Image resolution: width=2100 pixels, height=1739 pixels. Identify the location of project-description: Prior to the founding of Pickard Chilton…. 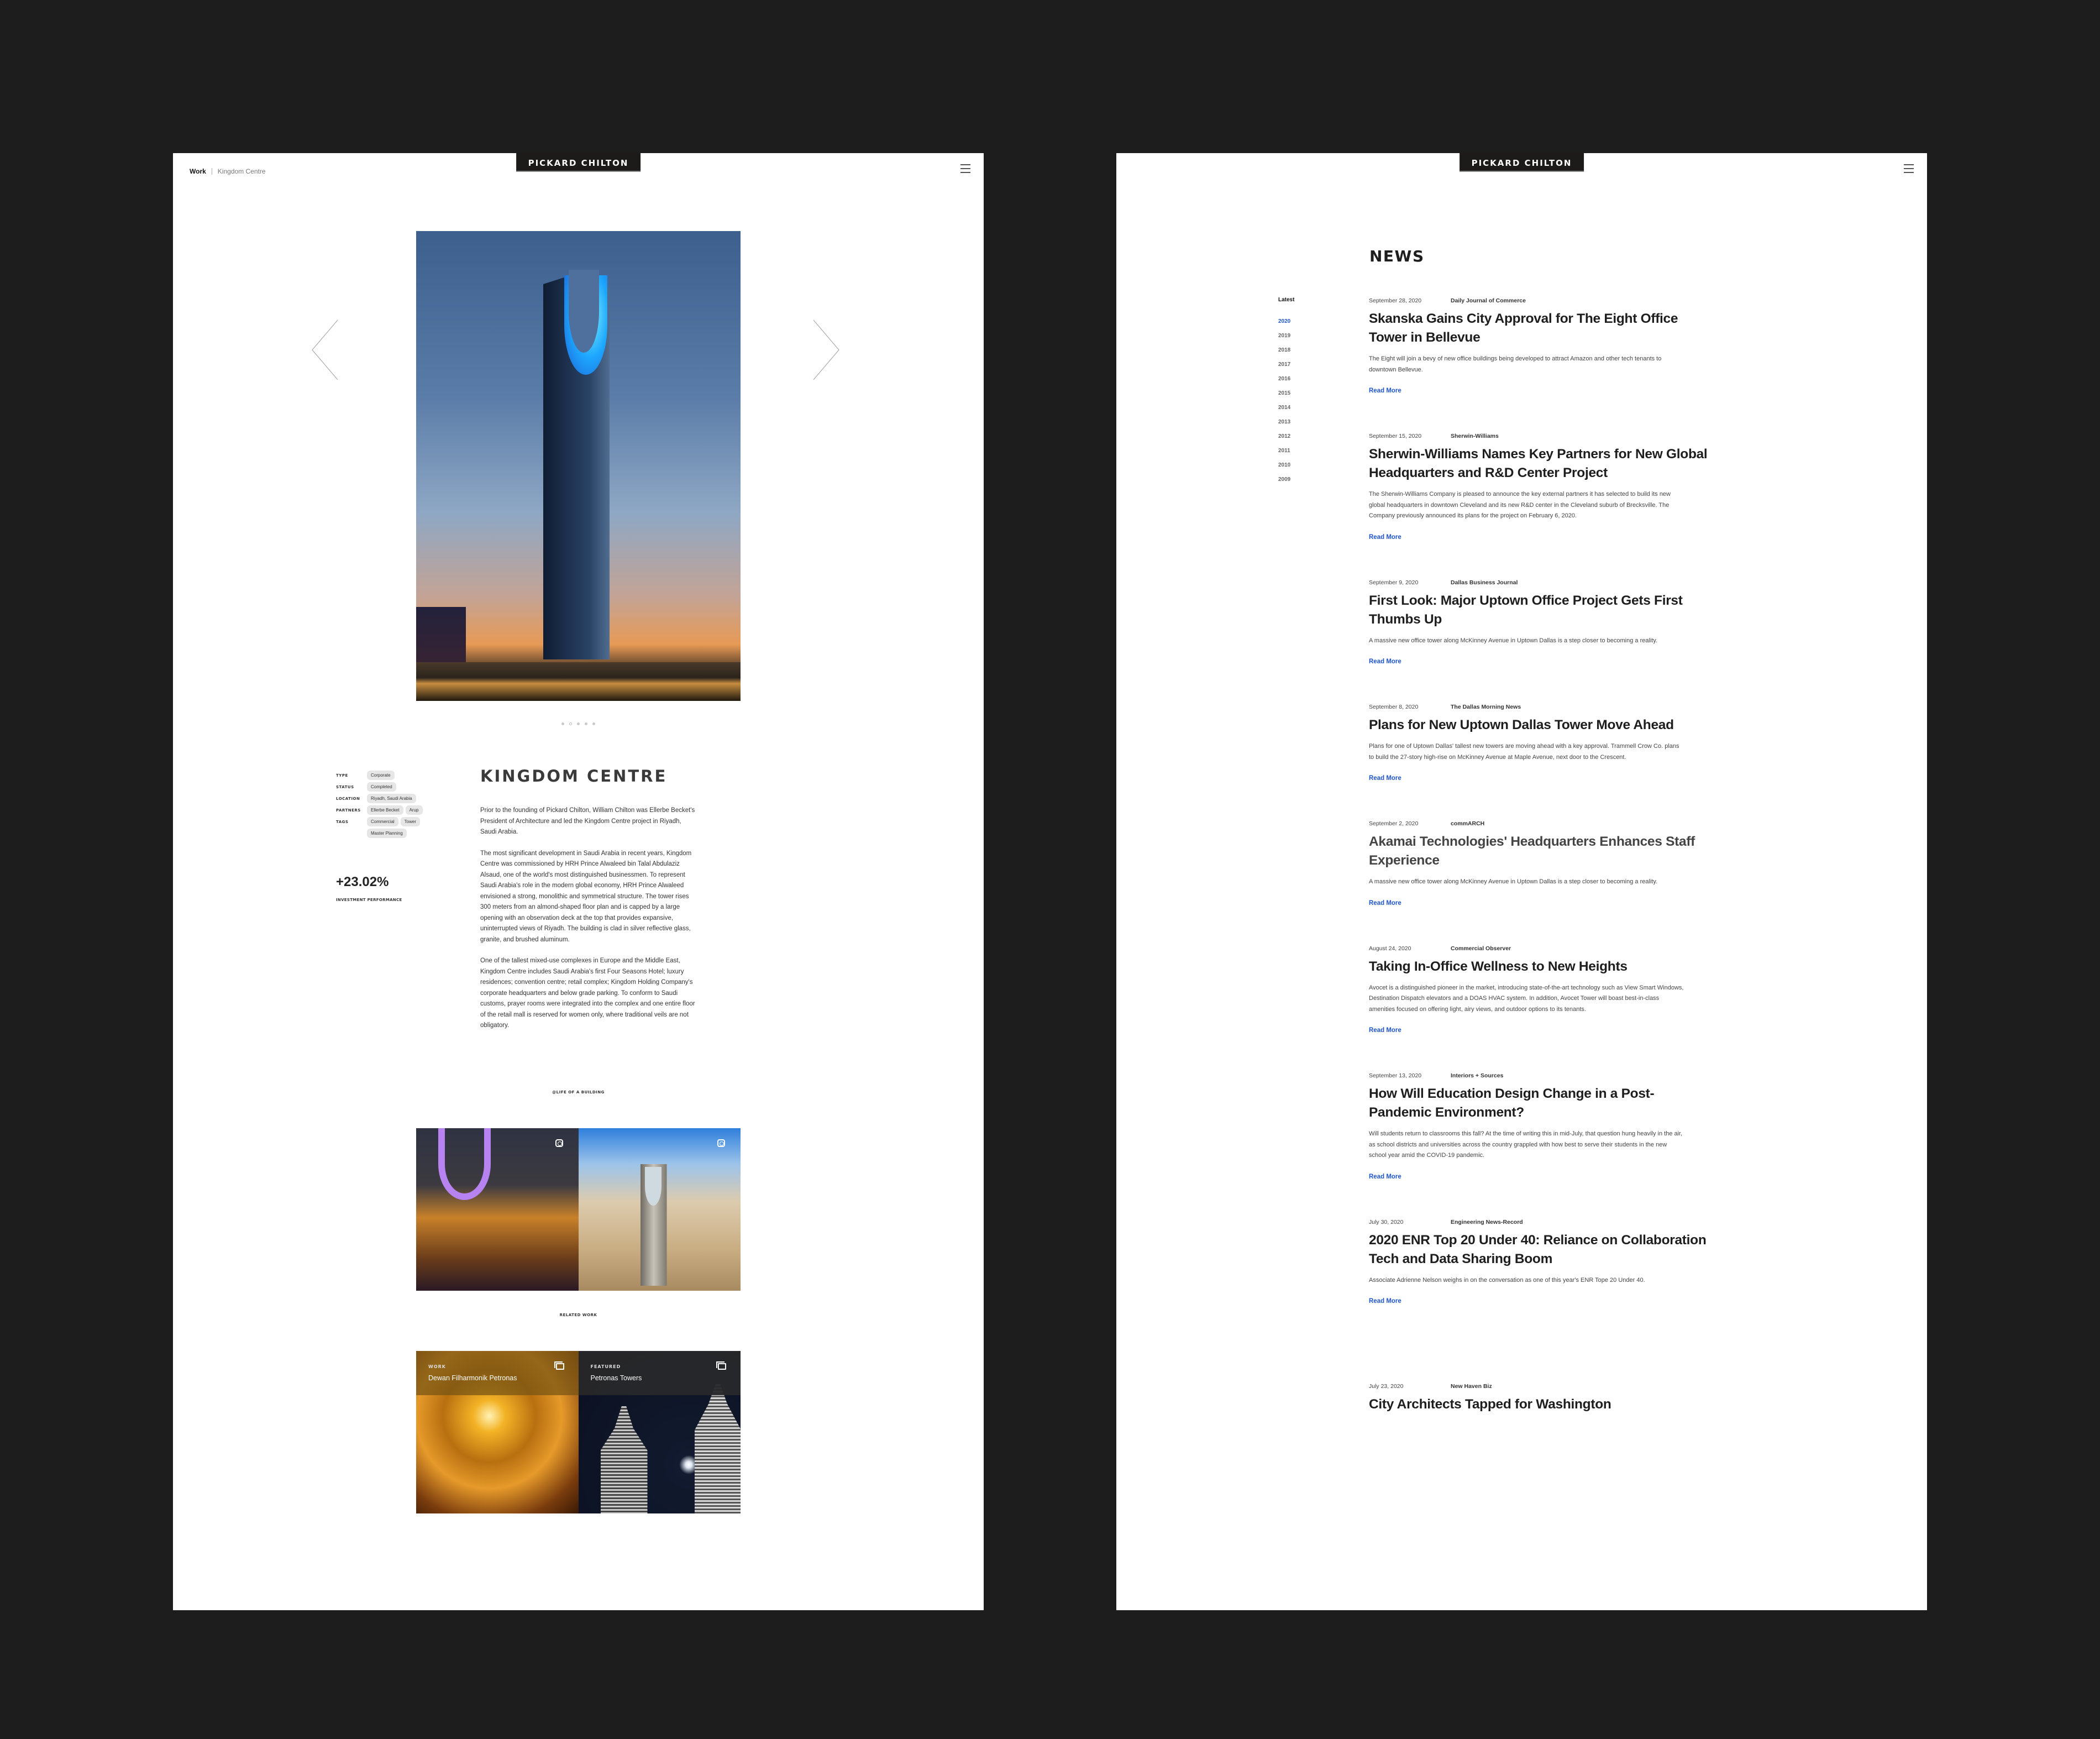
(588, 923).